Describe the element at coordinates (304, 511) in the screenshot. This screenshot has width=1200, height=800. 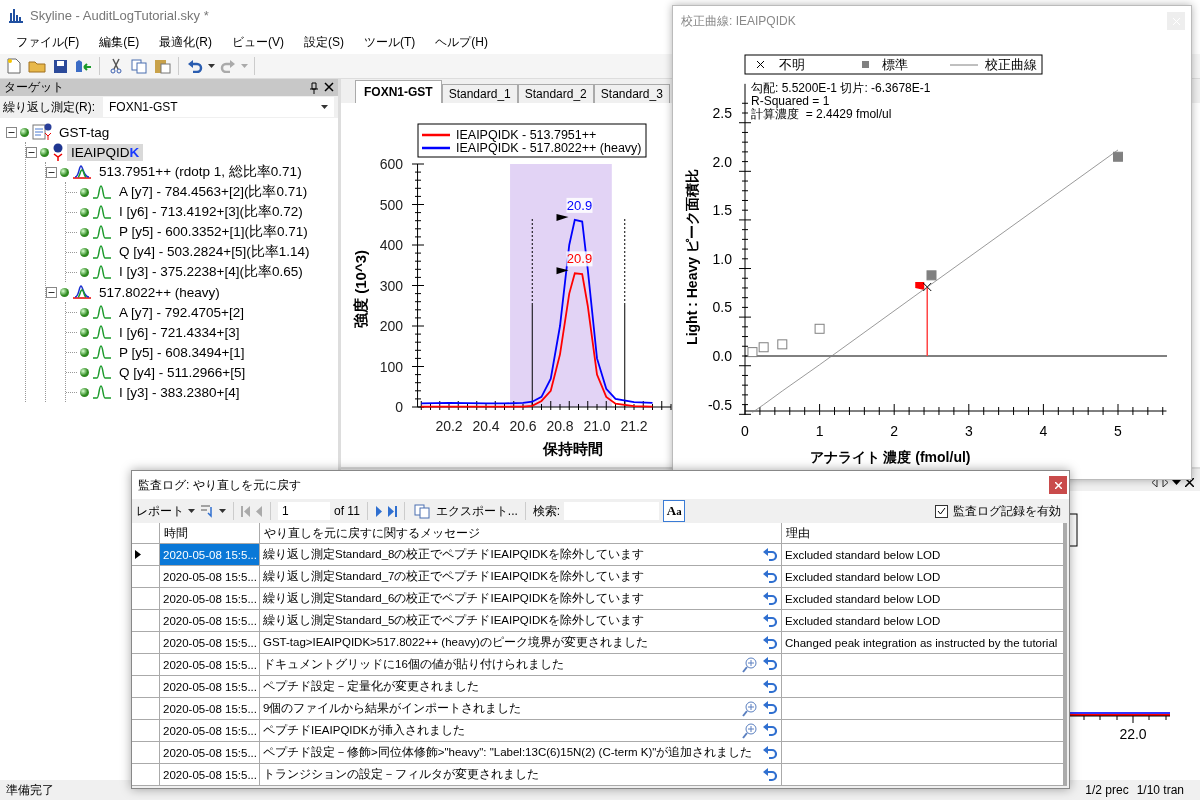
I see `page-field: 1` at that location.